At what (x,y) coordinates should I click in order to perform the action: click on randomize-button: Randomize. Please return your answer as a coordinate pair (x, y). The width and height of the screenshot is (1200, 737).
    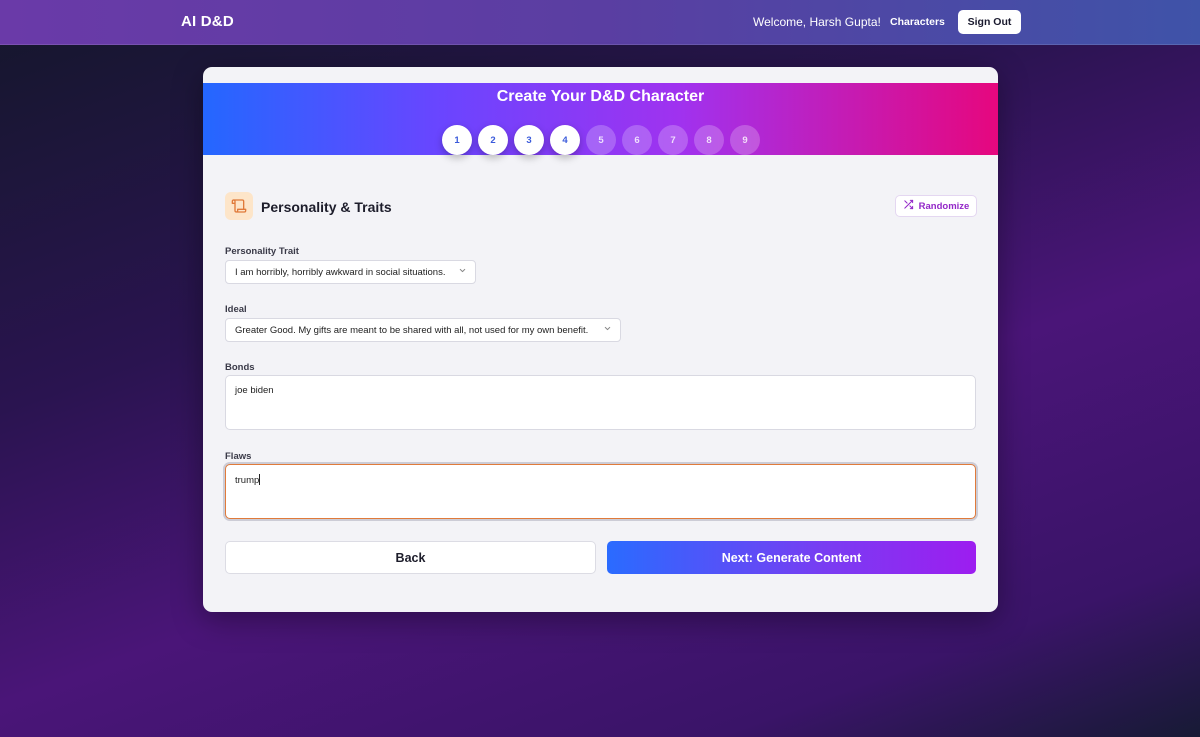
    Looking at the image, I should click on (936, 206).